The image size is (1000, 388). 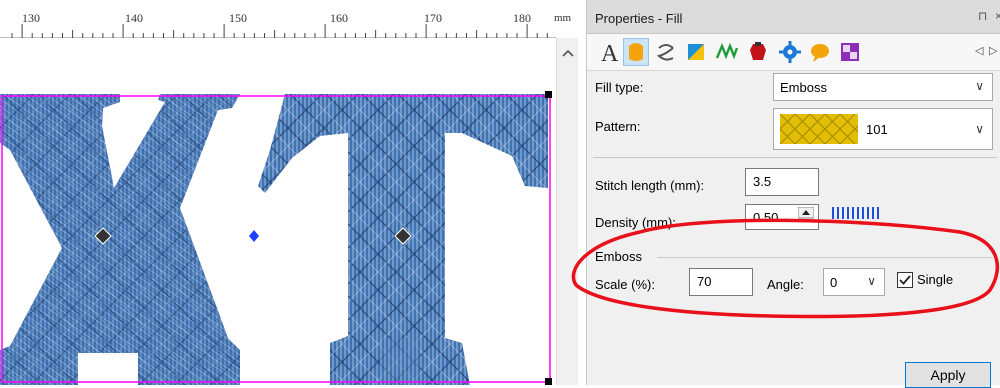 I want to click on emboss-group-line, so click(x=825, y=257).